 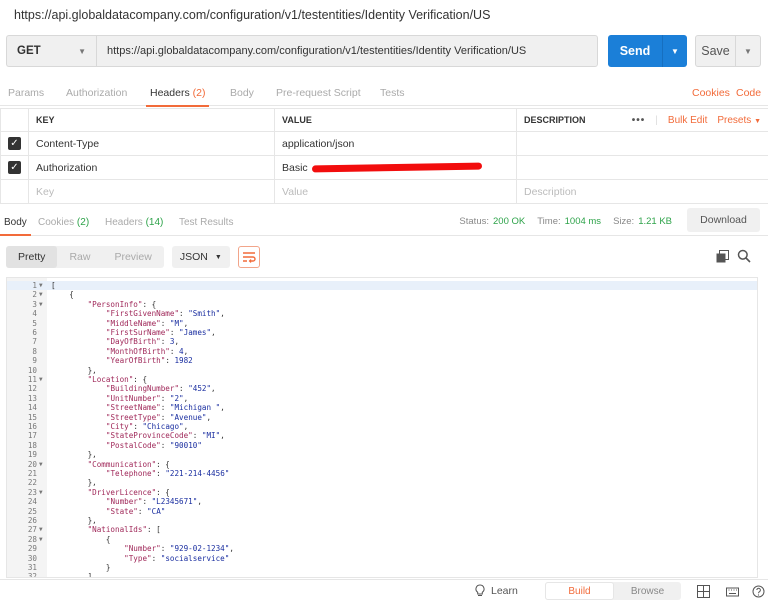 What do you see at coordinates (382, 529) in the screenshot?
I see `code-line: 27 ▼ "NationalIds": [` at bounding box center [382, 529].